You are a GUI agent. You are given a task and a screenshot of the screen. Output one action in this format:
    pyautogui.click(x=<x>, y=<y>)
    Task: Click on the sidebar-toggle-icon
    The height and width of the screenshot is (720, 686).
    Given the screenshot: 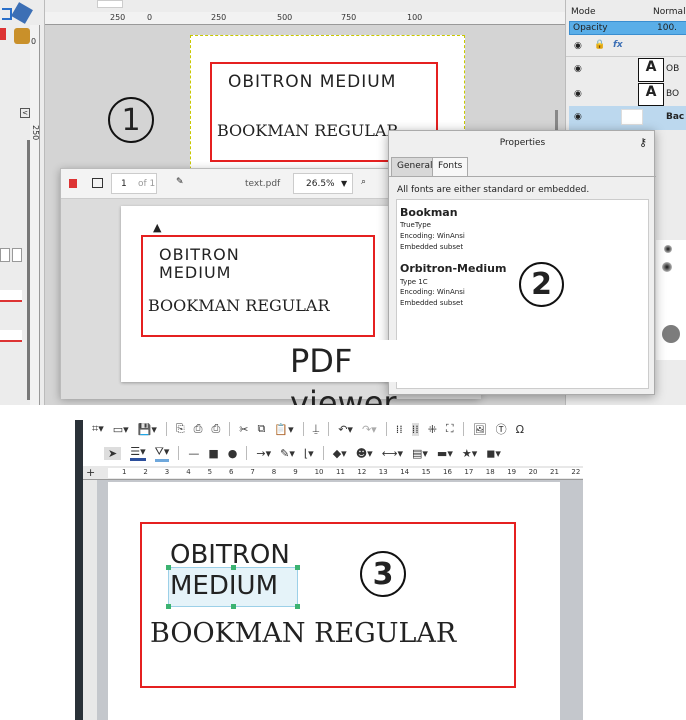 What is the action you would take?
    pyautogui.click(x=97, y=183)
    